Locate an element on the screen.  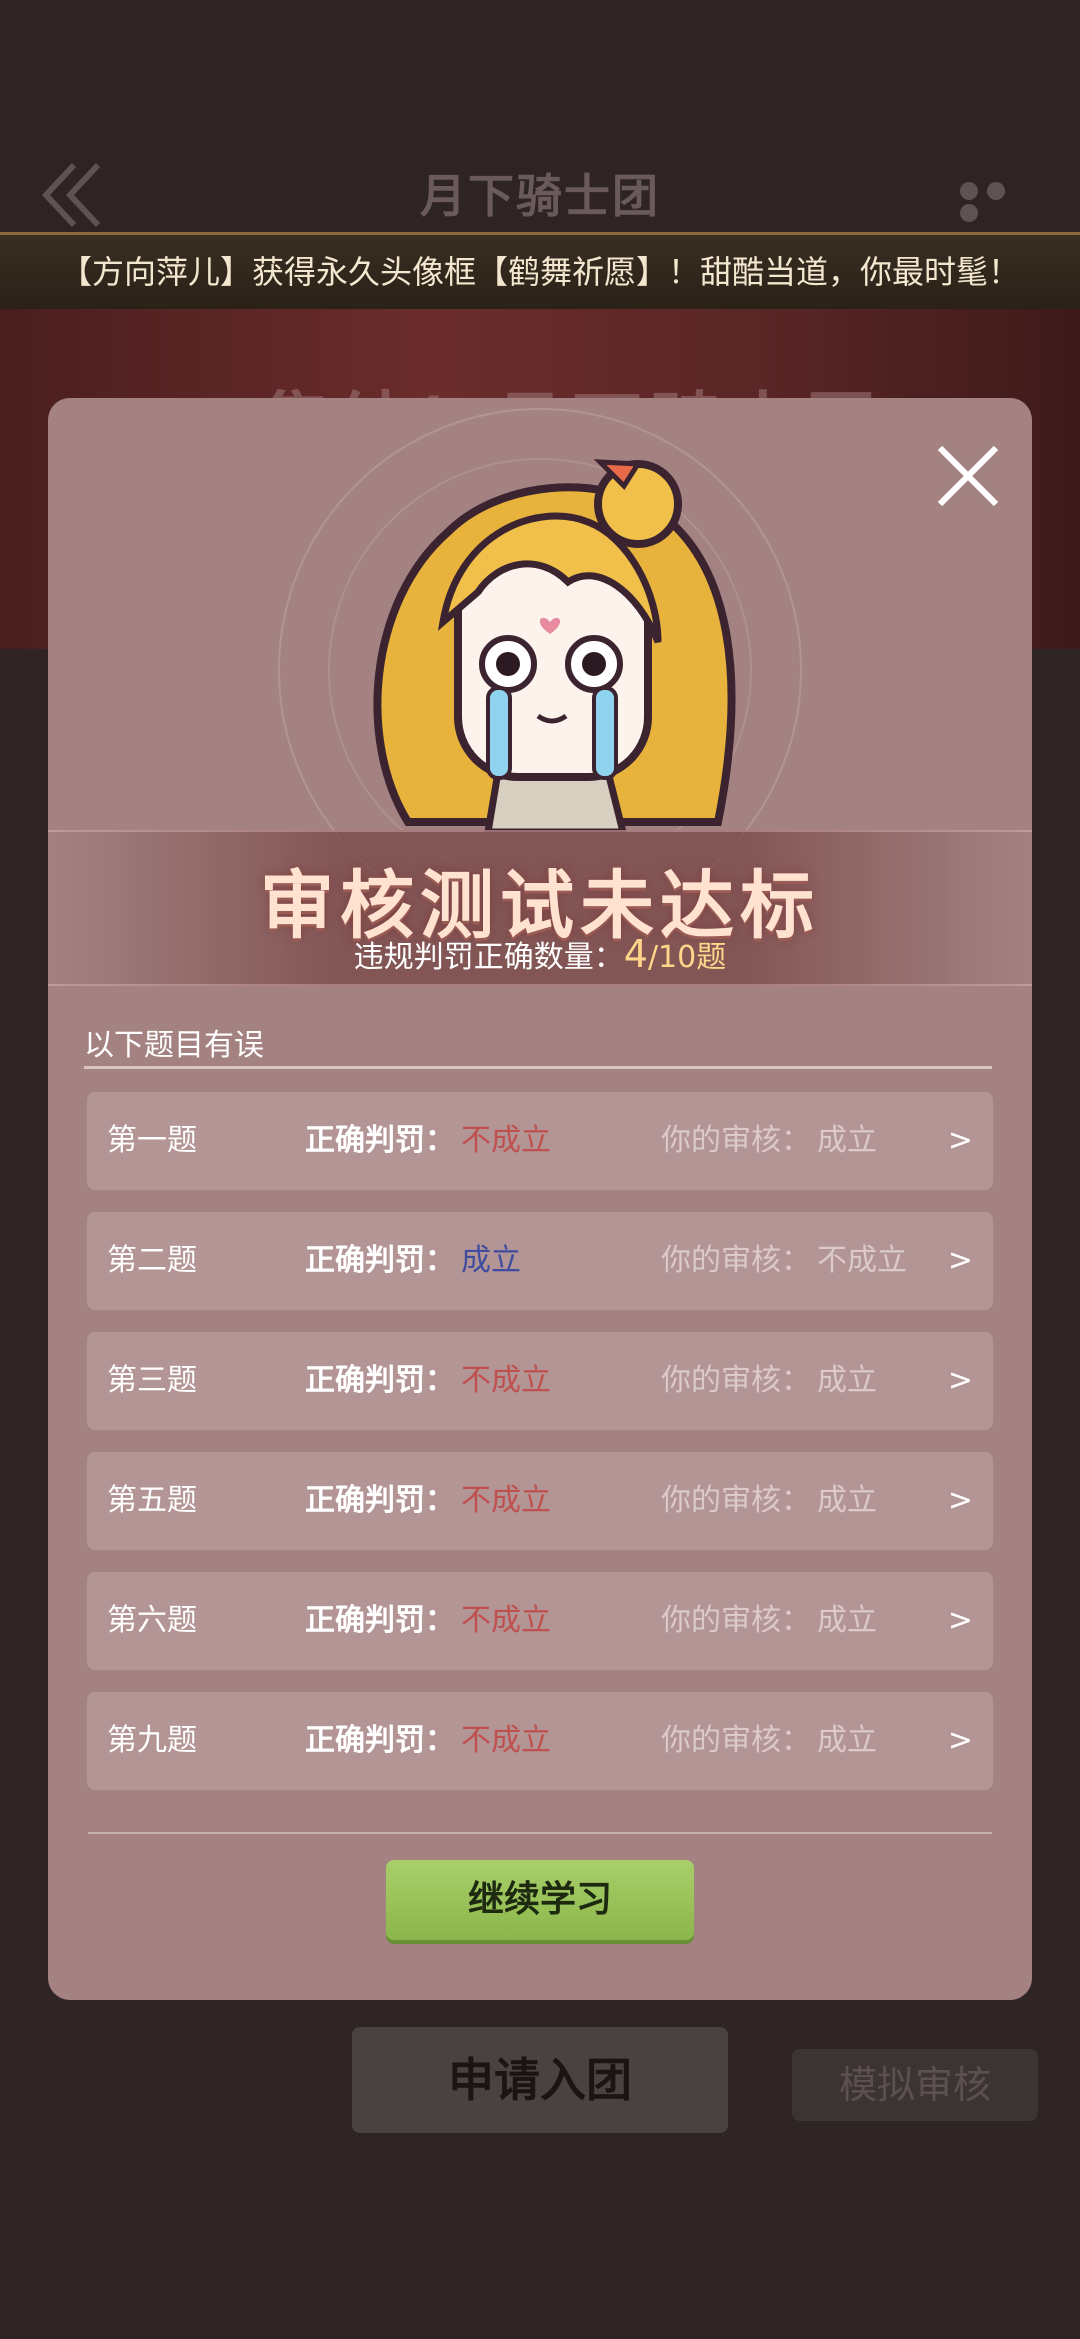
question-row: 第五题 正确判罚： 不成立 你的审核： 成立 > is located at coordinates (540, 1501).